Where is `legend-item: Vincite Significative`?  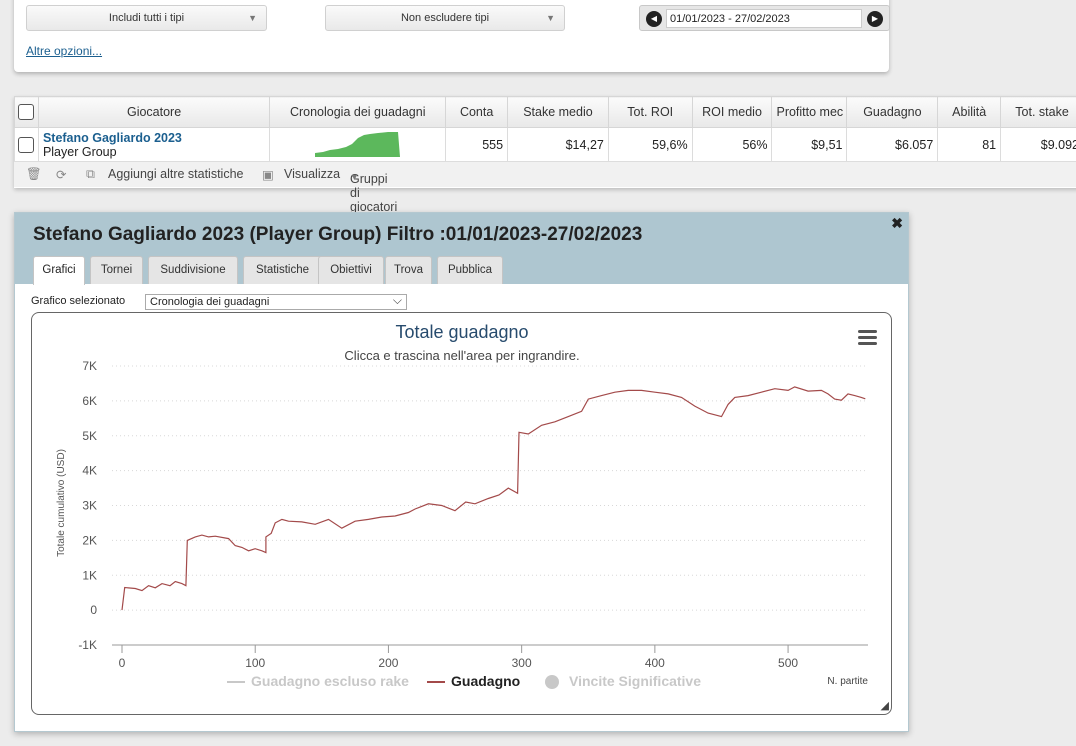 legend-item: Vincite Significative is located at coordinates (623, 681).